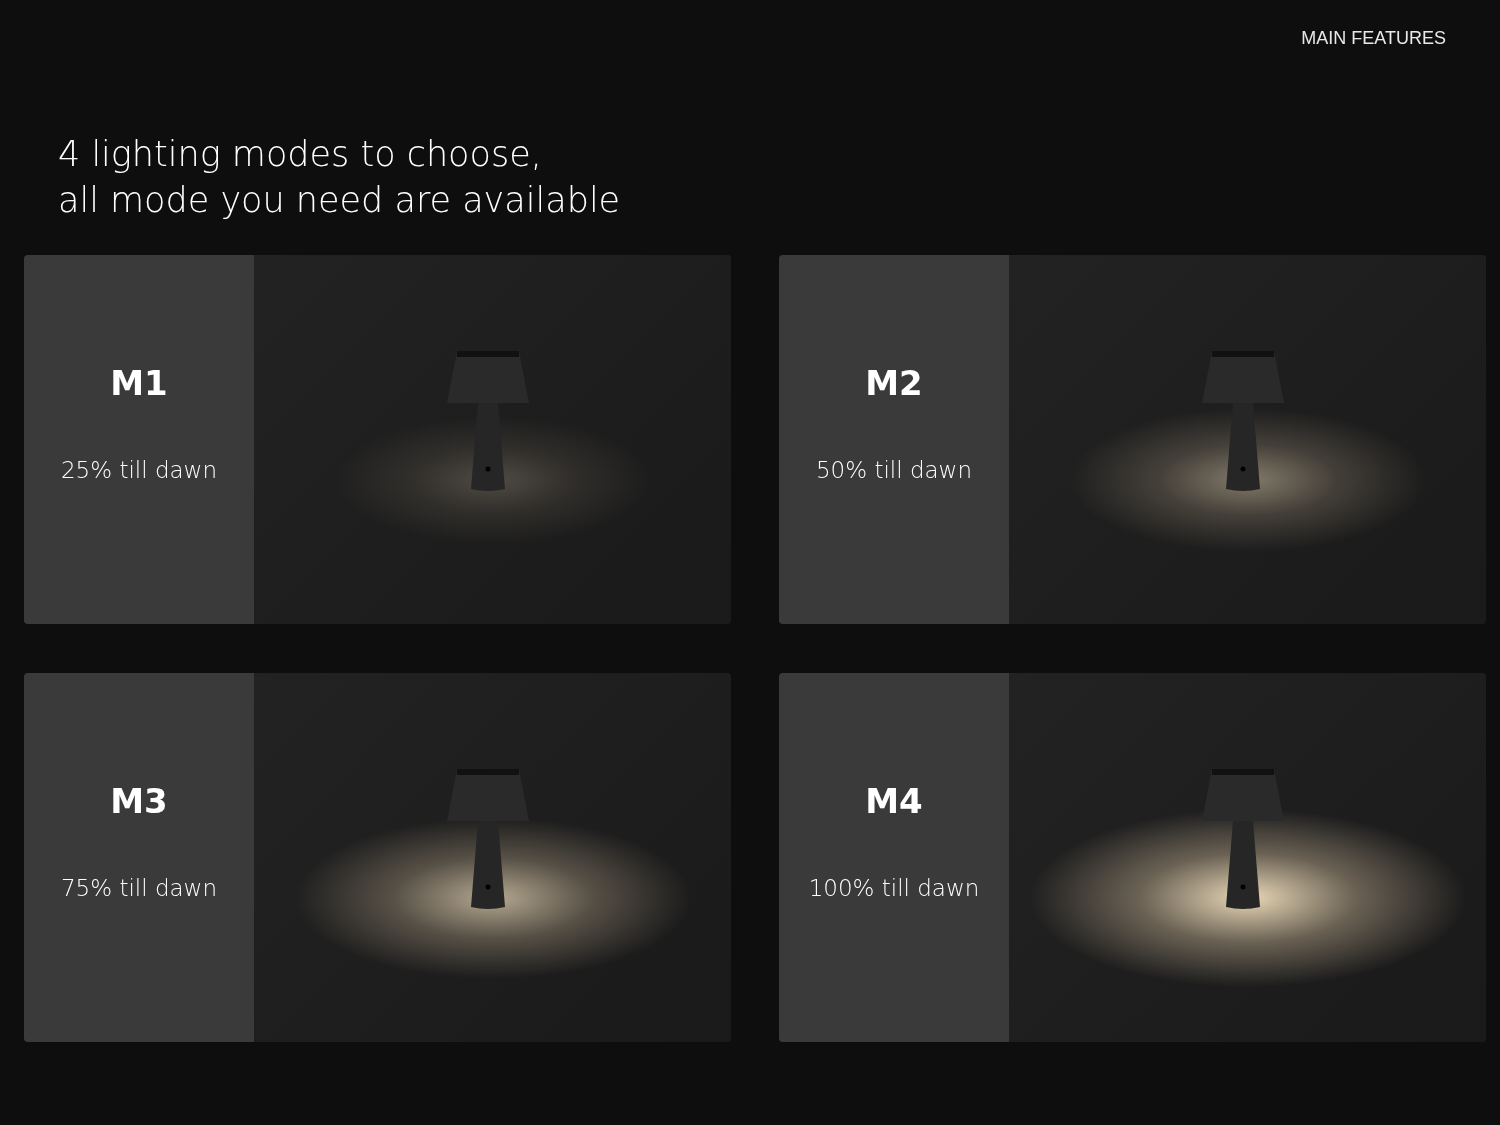 The width and height of the screenshot is (1500, 1125). I want to click on mode-name: M1, so click(139, 383).